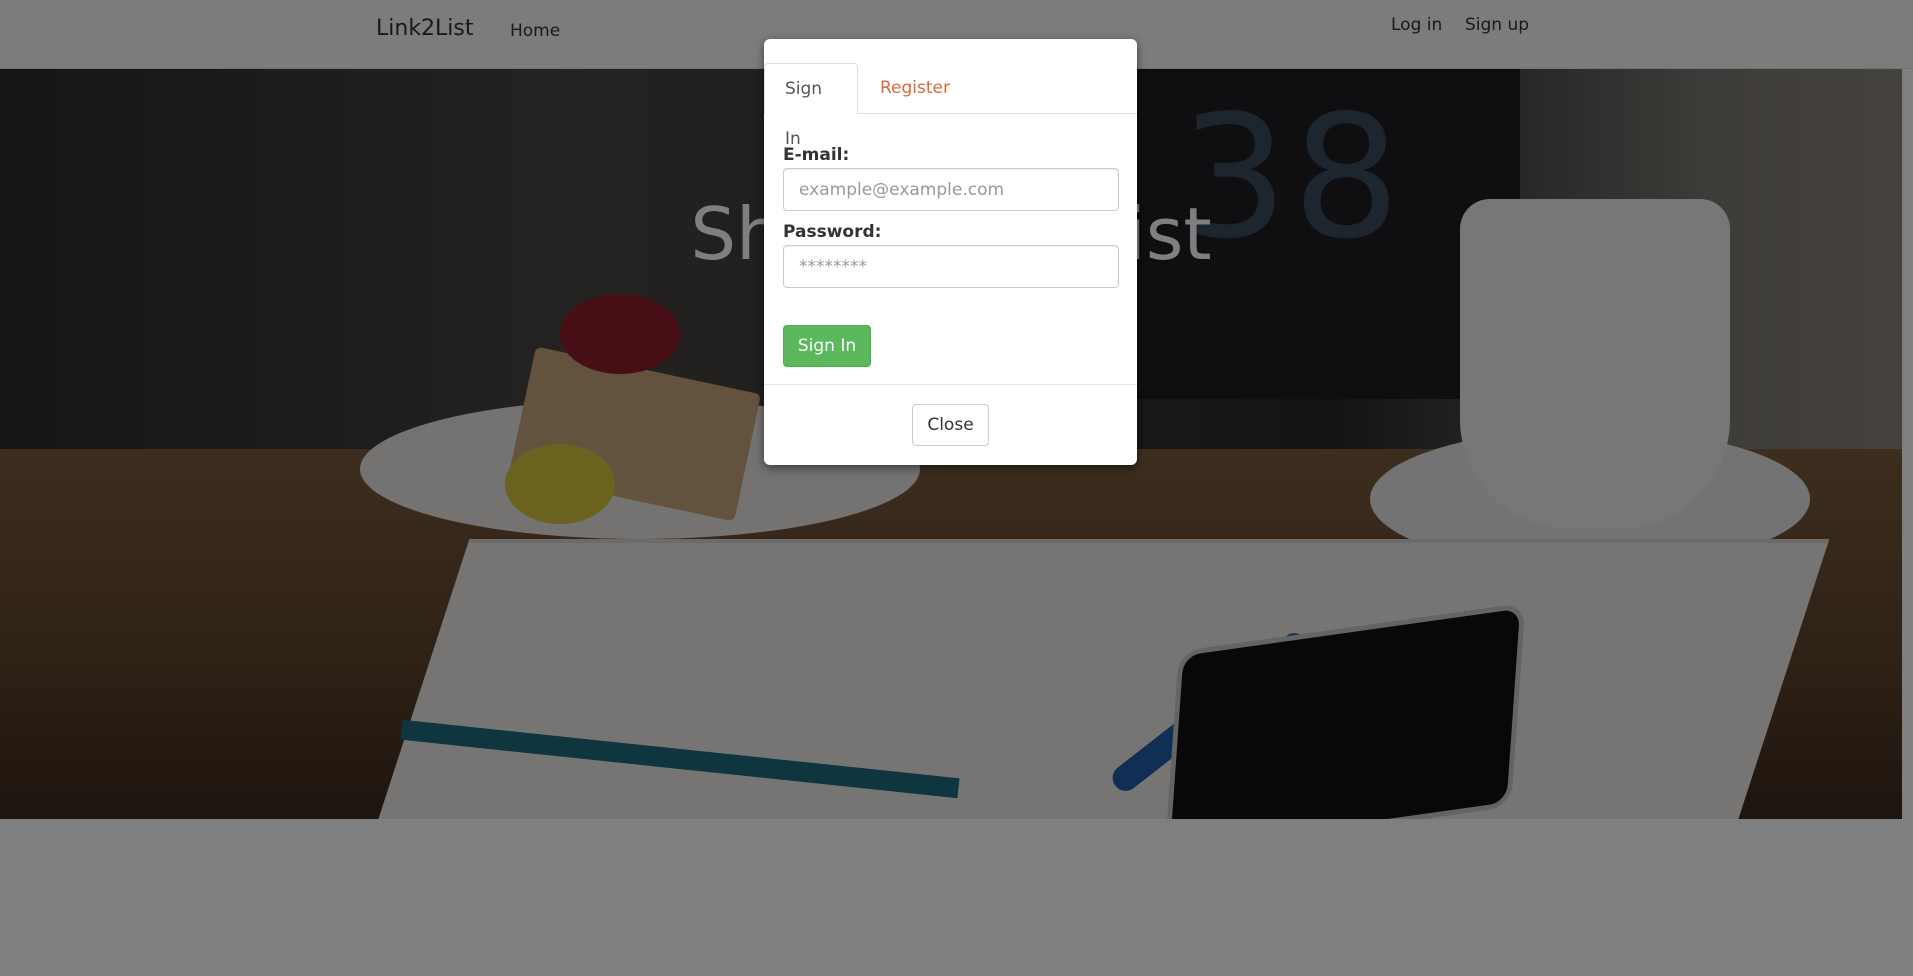 The width and height of the screenshot is (1913, 976). I want to click on tab-sign-in: Sign In, so click(811, 106).